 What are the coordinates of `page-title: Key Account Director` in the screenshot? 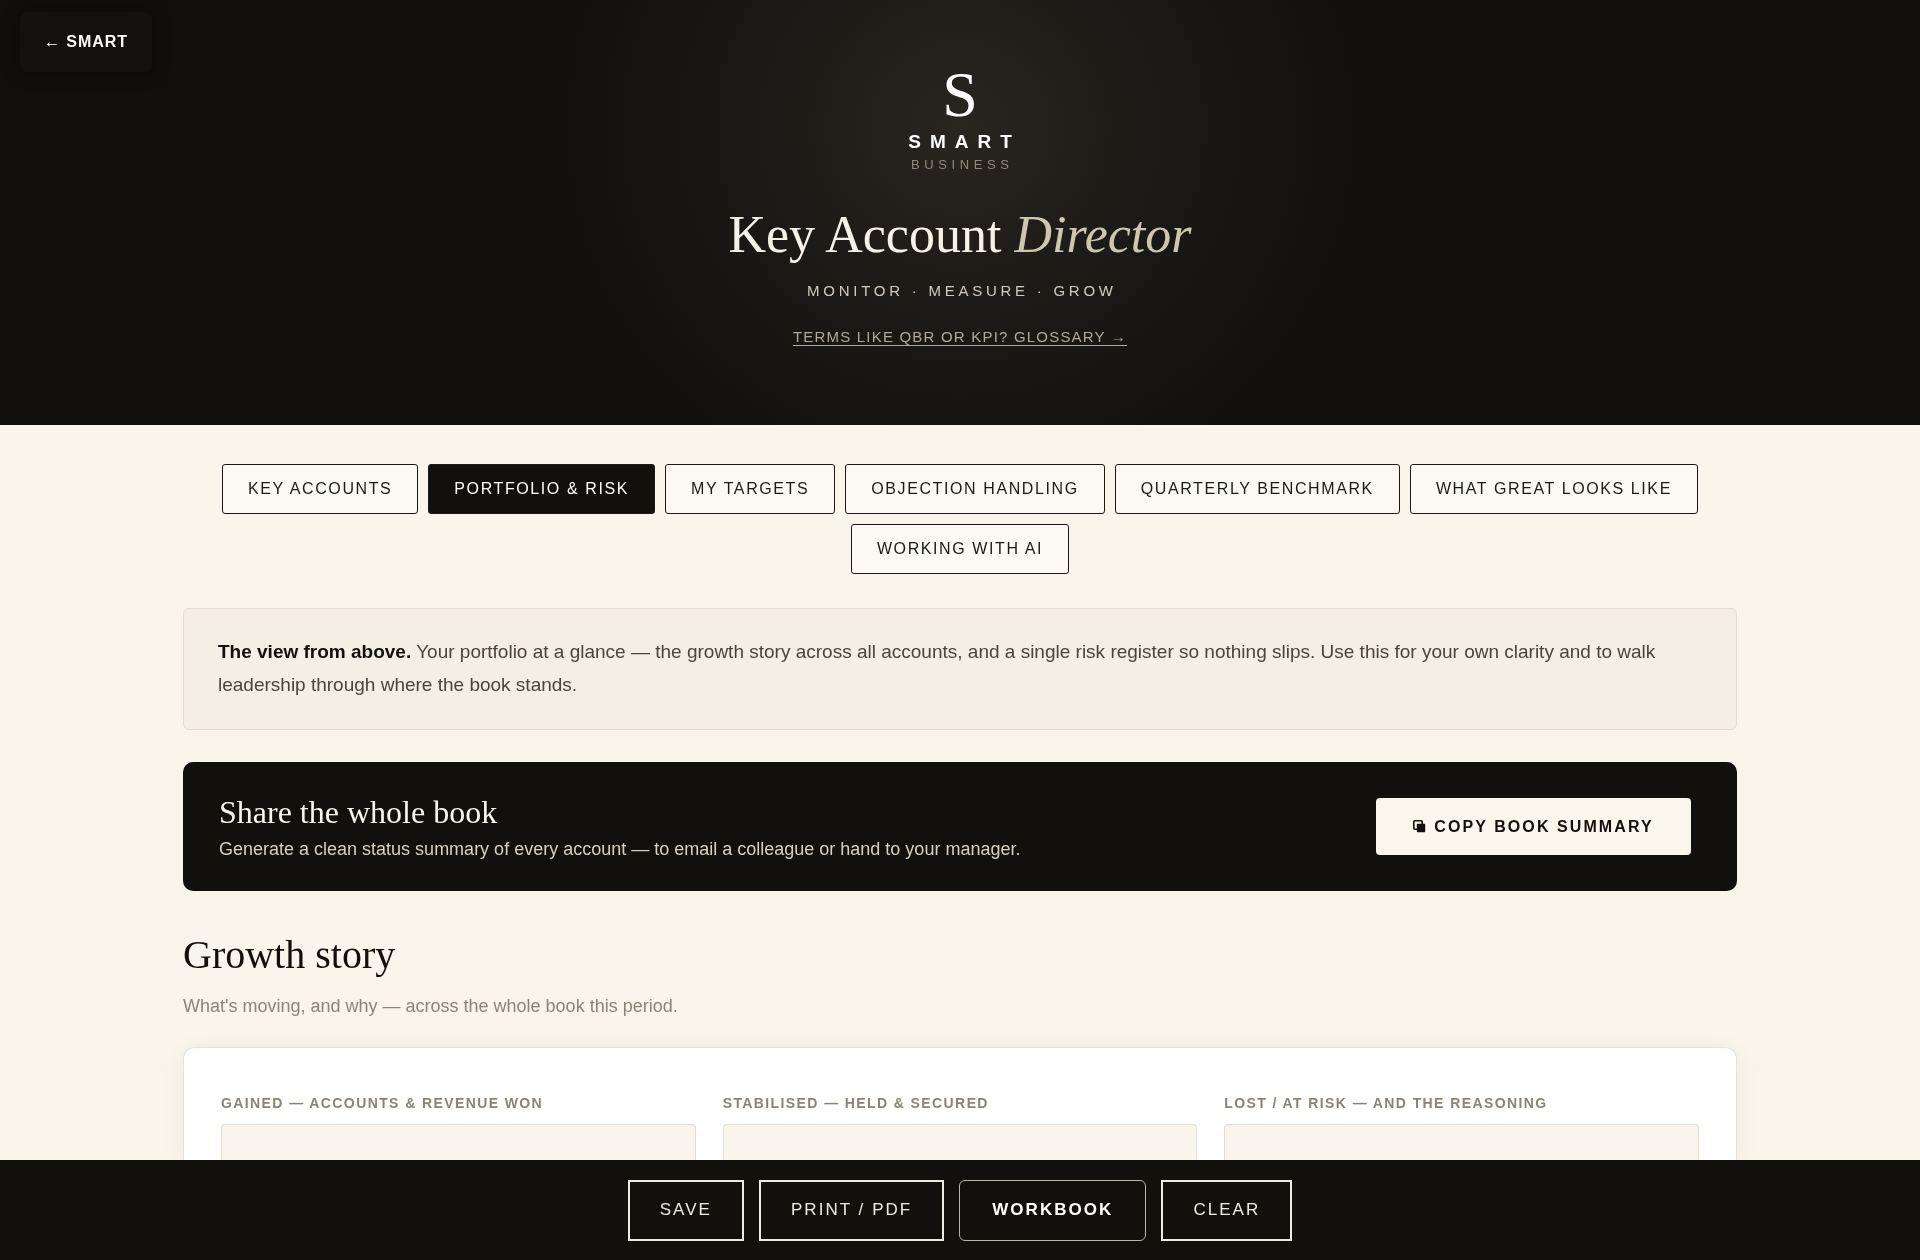 It's located at (960, 235).